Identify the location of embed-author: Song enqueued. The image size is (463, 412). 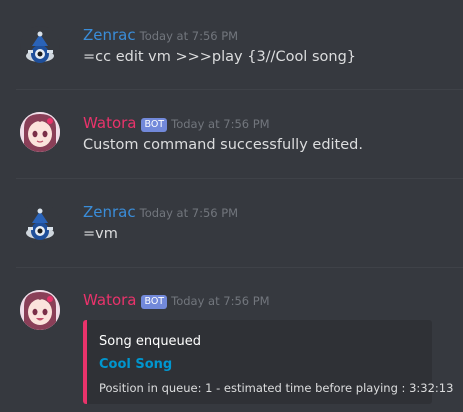
(150, 341).